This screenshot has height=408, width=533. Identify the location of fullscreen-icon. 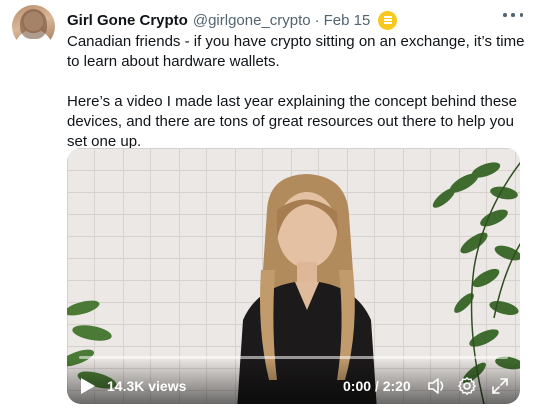
(500, 386).